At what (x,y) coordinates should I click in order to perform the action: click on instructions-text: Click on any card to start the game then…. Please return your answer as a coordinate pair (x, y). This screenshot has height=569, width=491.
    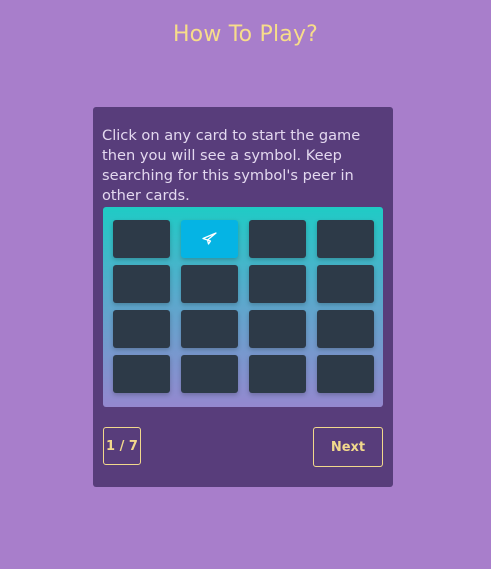
    Looking at the image, I should click on (231, 165).